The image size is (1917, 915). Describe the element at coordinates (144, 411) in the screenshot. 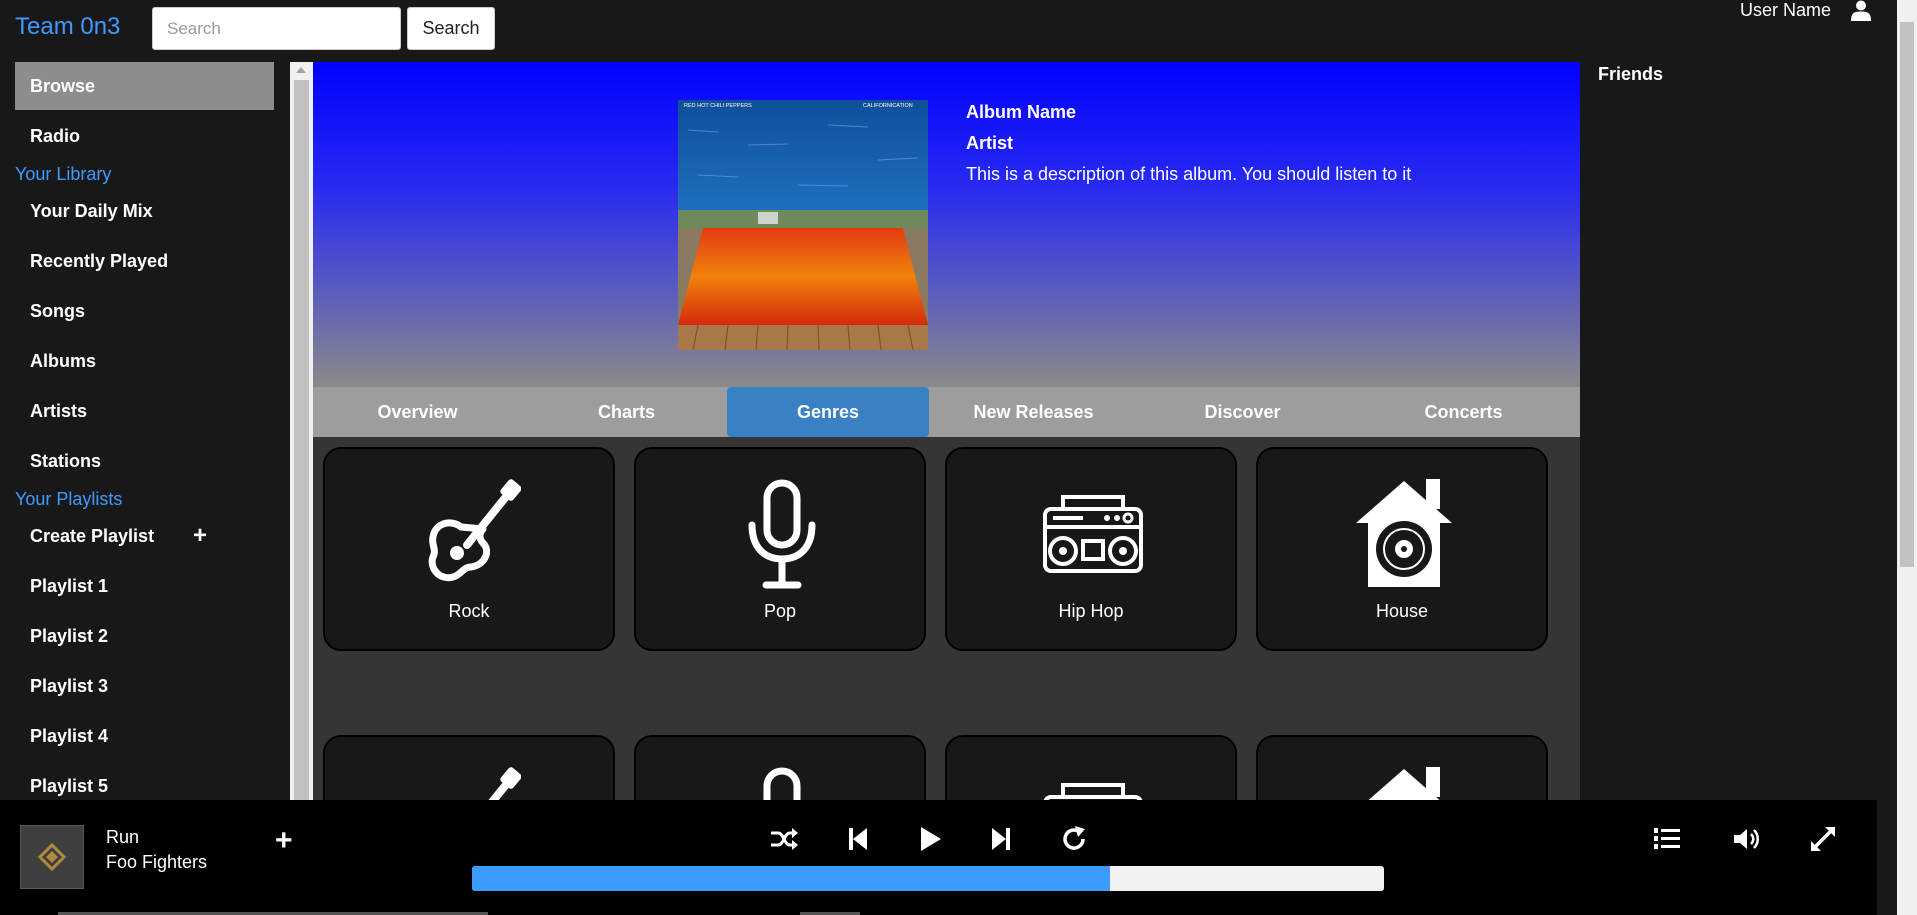

I see `sidebar-item-artists: Artists` at that location.